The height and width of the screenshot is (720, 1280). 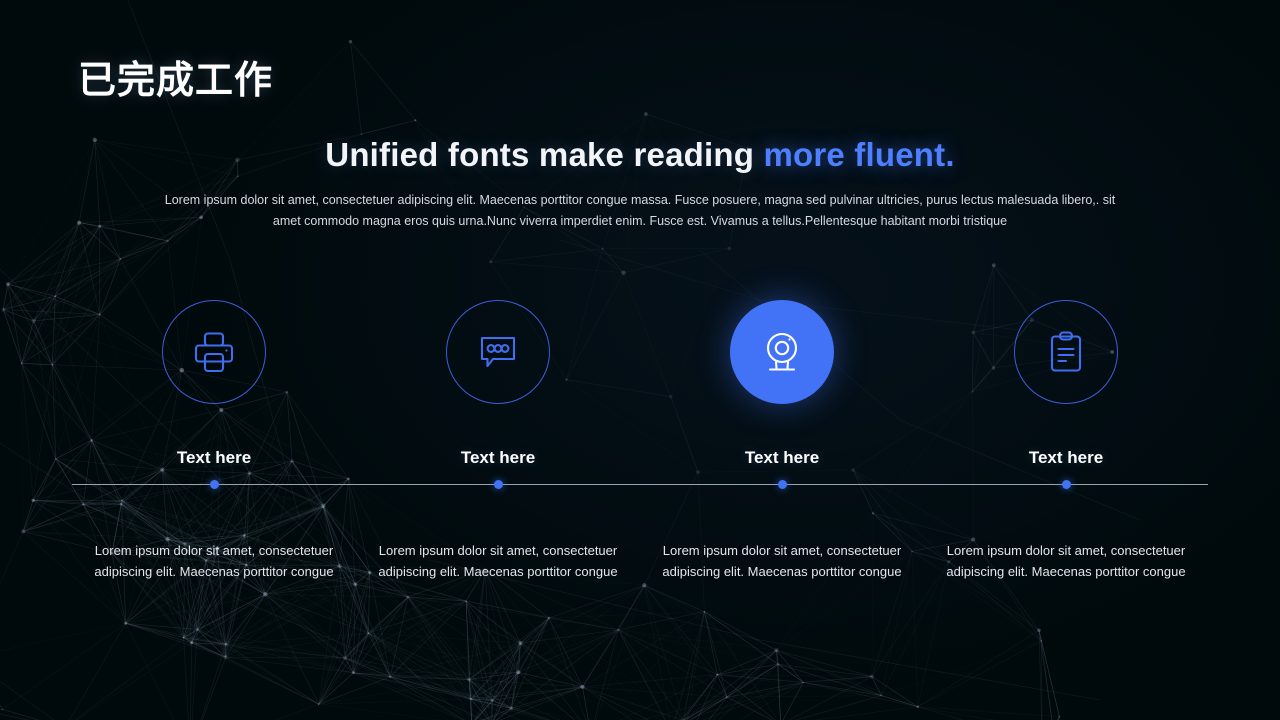 I want to click on timeline-axis, so click(x=640, y=484).